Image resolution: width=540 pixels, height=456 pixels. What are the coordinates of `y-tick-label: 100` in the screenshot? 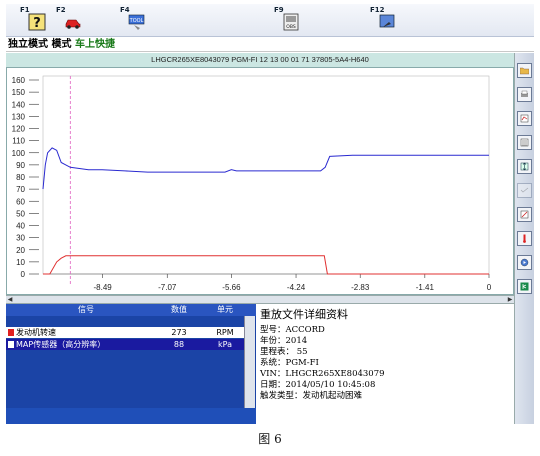 It's located at (19, 153).